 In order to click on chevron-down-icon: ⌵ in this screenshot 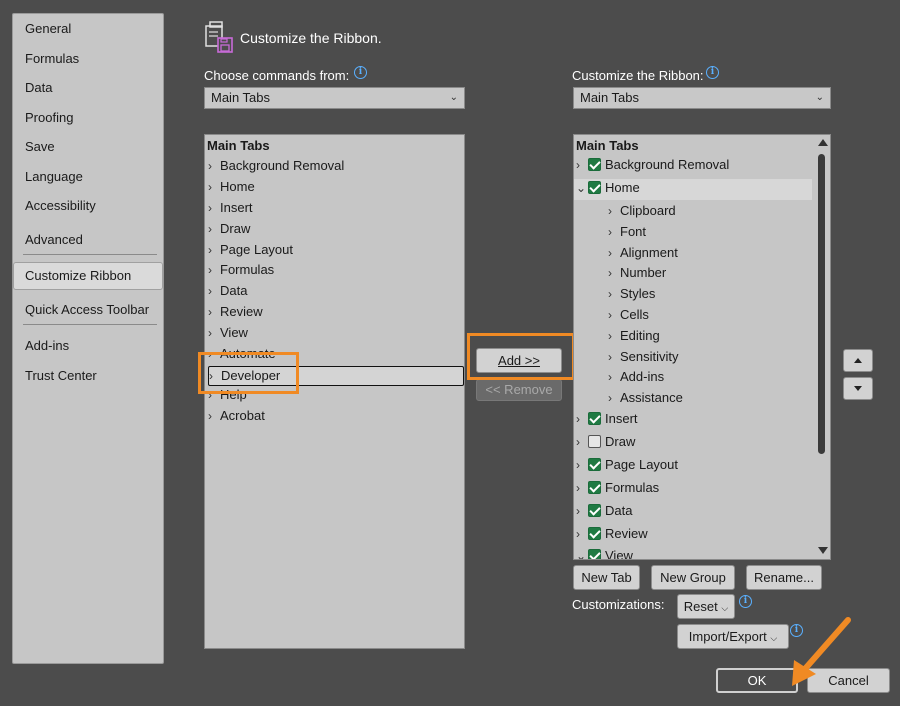, I will do `click(774, 638)`.